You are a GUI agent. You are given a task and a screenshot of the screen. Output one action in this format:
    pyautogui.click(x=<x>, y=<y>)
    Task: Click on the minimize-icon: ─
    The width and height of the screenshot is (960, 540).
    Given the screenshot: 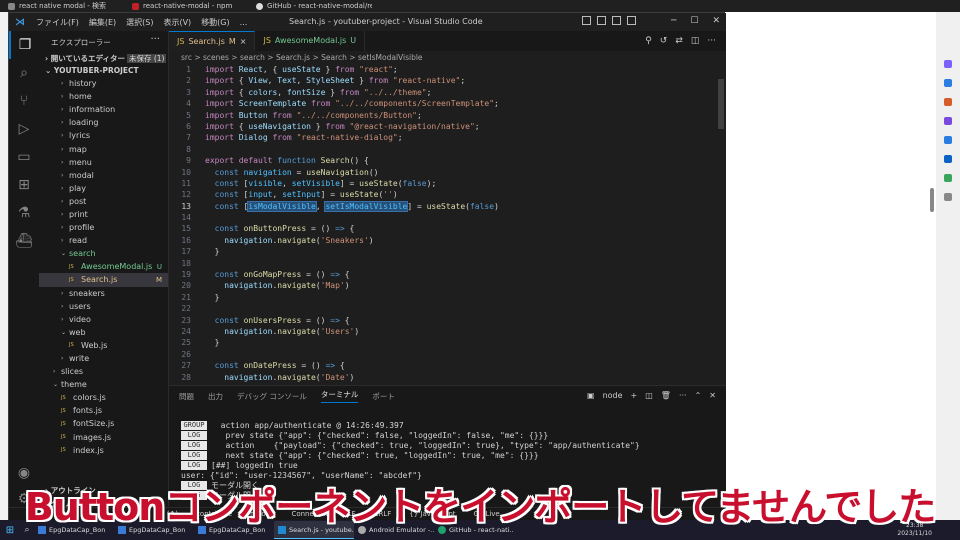 What is the action you would take?
    pyautogui.click(x=673, y=21)
    